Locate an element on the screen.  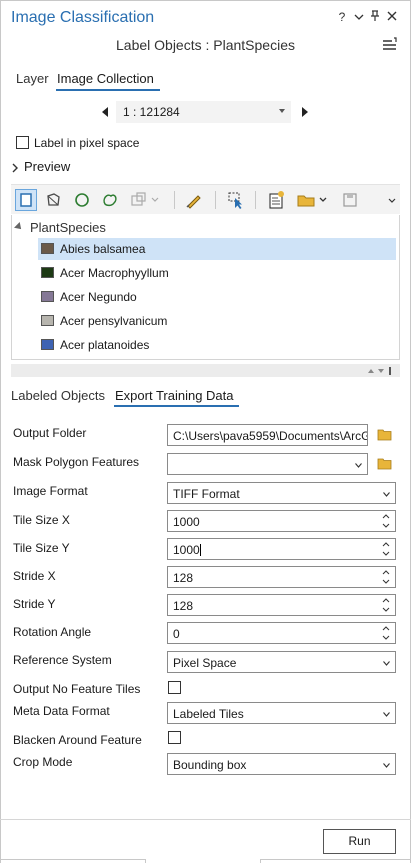
crop-mode-dropdown: Bounding box is located at coordinates (281, 764).